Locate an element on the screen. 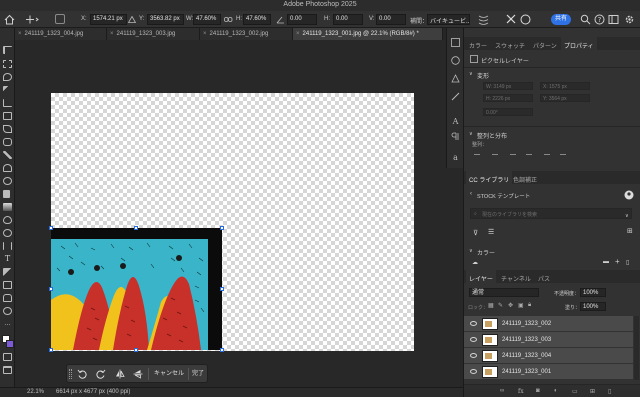 This screenshot has height=397, width=640. transform-width-field: W: 3149 px is located at coordinates (508, 86).